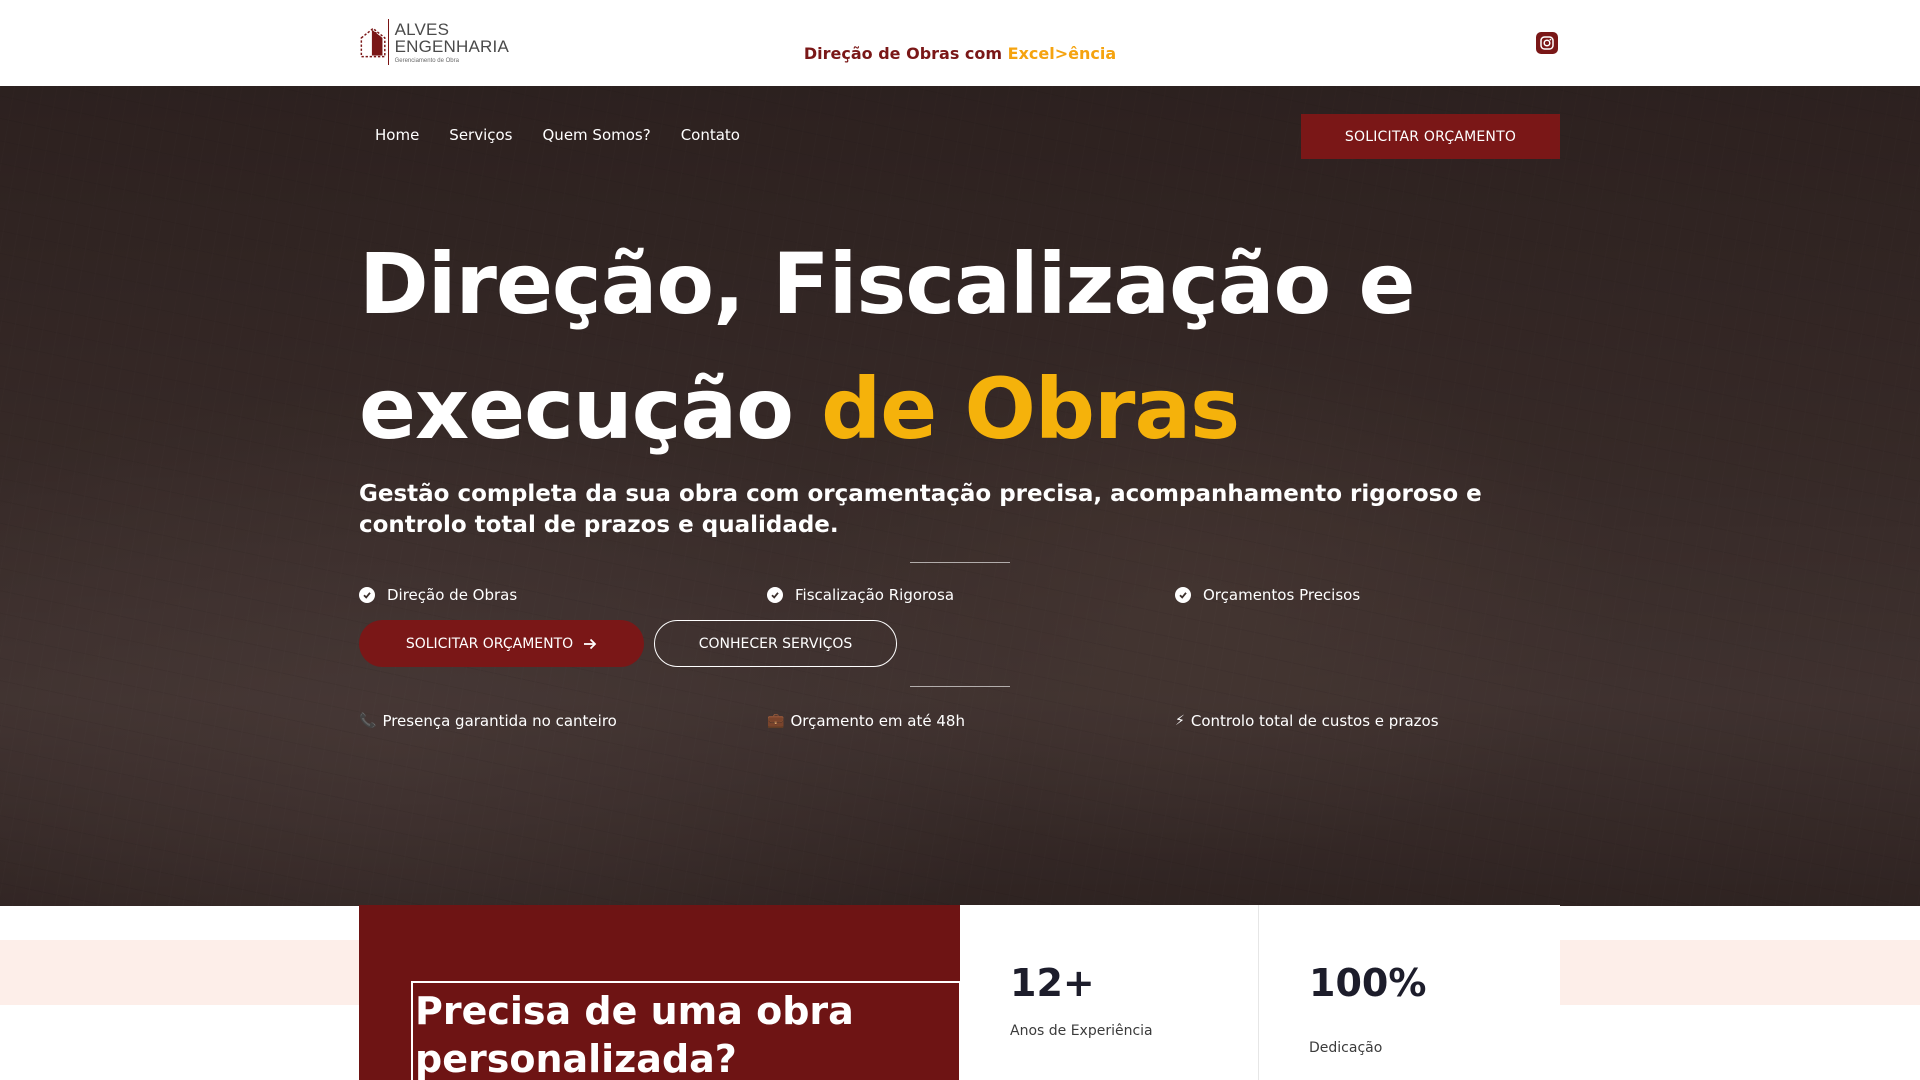  I want to click on stat-value: 12+, so click(1052, 983).